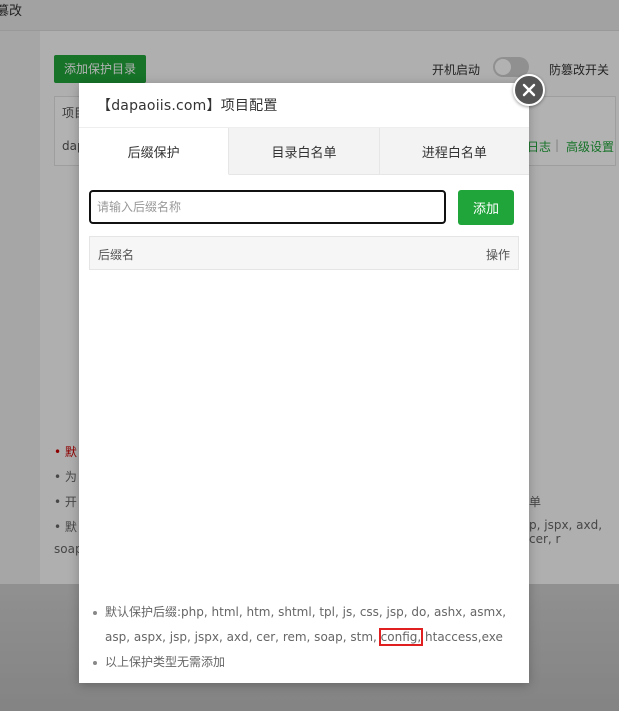 Image resolution: width=619 pixels, height=711 pixels. Describe the element at coordinates (401, 637) in the screenshot. I see `highlighted-suffix: config,` at that location.